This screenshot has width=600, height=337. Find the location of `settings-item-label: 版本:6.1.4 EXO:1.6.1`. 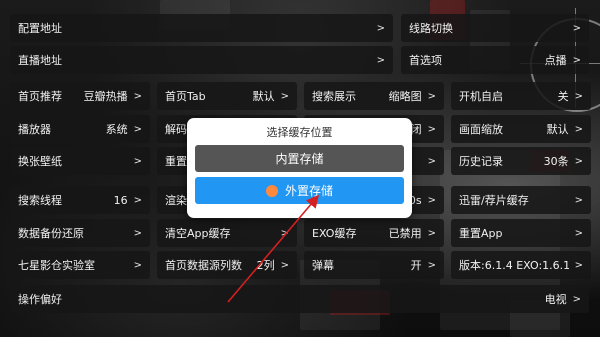

settings-item-label: 版本:6.1.4 EXO:1.6.1 is located at coordinates (514, 265).